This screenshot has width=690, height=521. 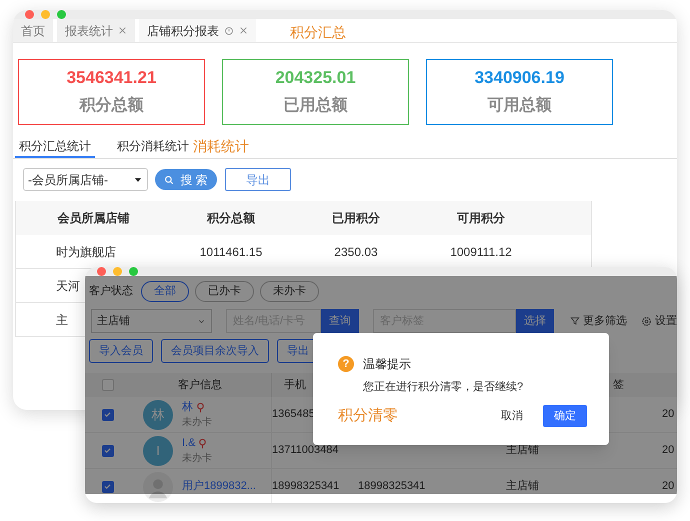 I want to click on annotation-text: 积分清零, so click(x=368, y=416).